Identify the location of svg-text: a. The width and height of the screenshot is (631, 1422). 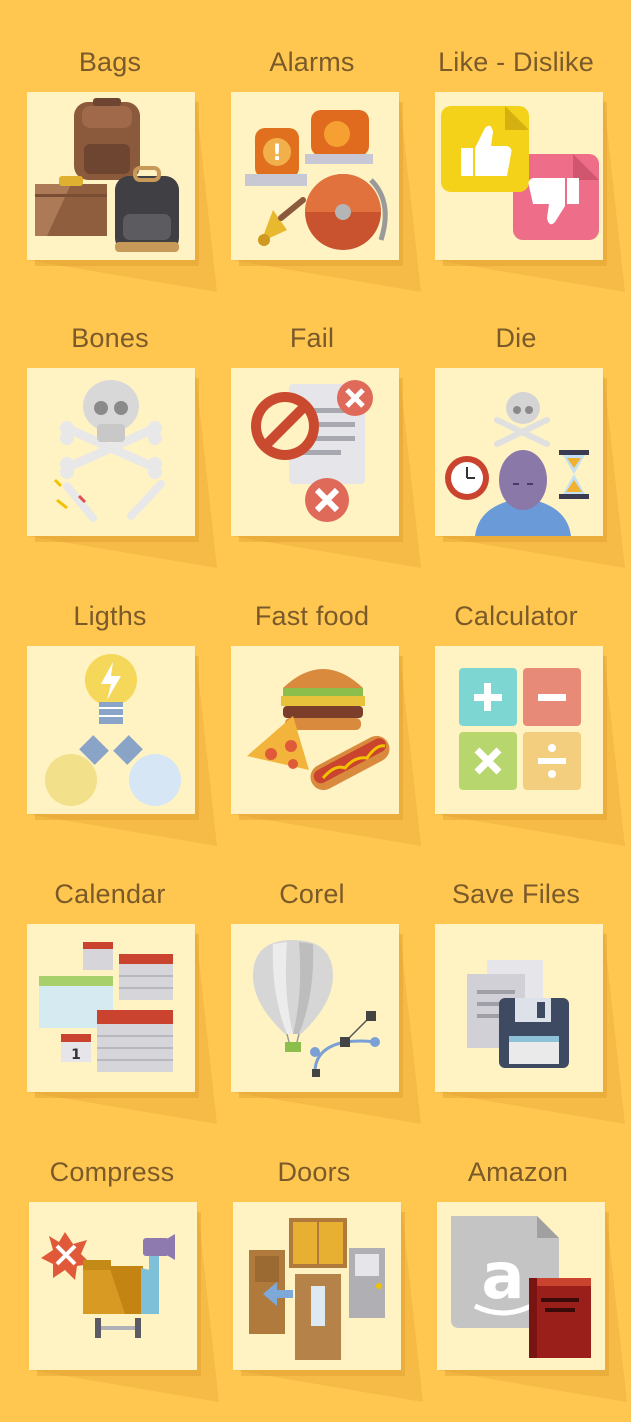
(502, 1277).